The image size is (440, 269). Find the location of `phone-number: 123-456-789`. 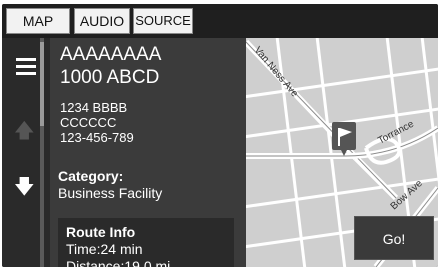

phone-number: 123-456-789 is located at coordinates (97, 137).